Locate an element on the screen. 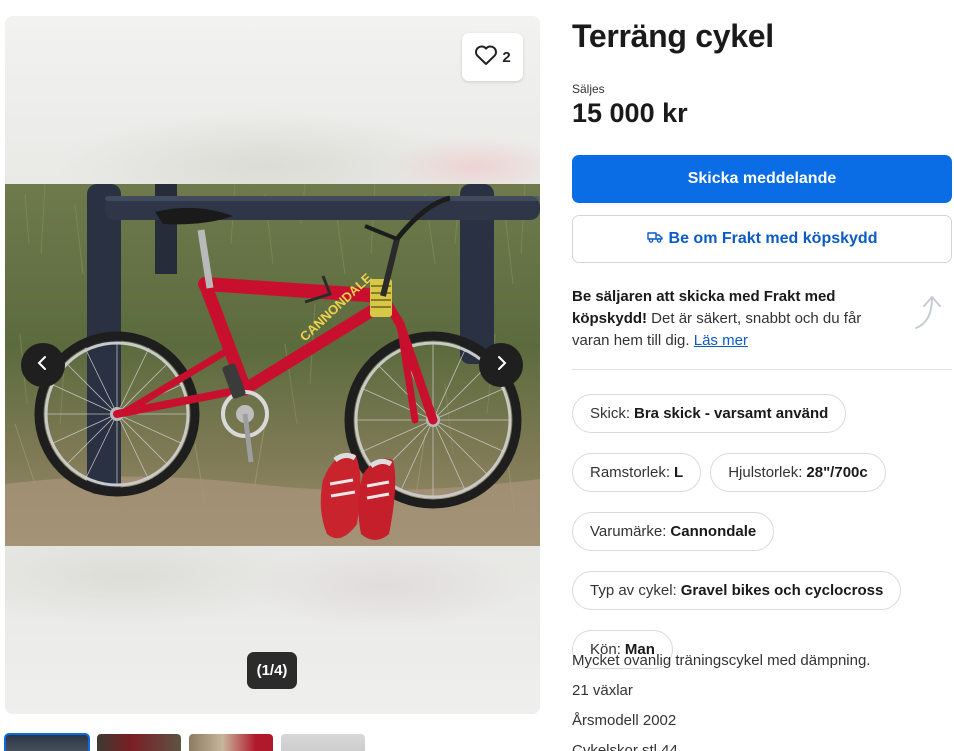 Image resolution: width=954 pixels, height=751 pixels. read-more-link: Läs mer is located at coordinates (721, 340).